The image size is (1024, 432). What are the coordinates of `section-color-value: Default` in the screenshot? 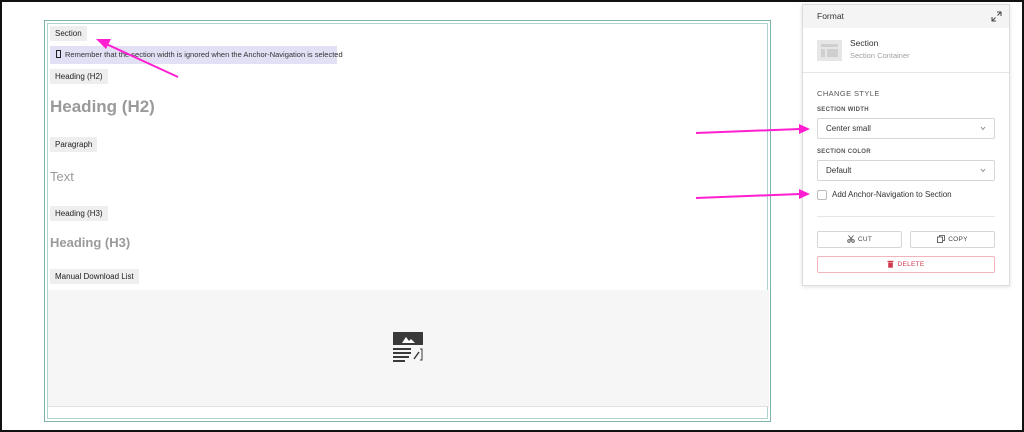 It's located at (839, 170).